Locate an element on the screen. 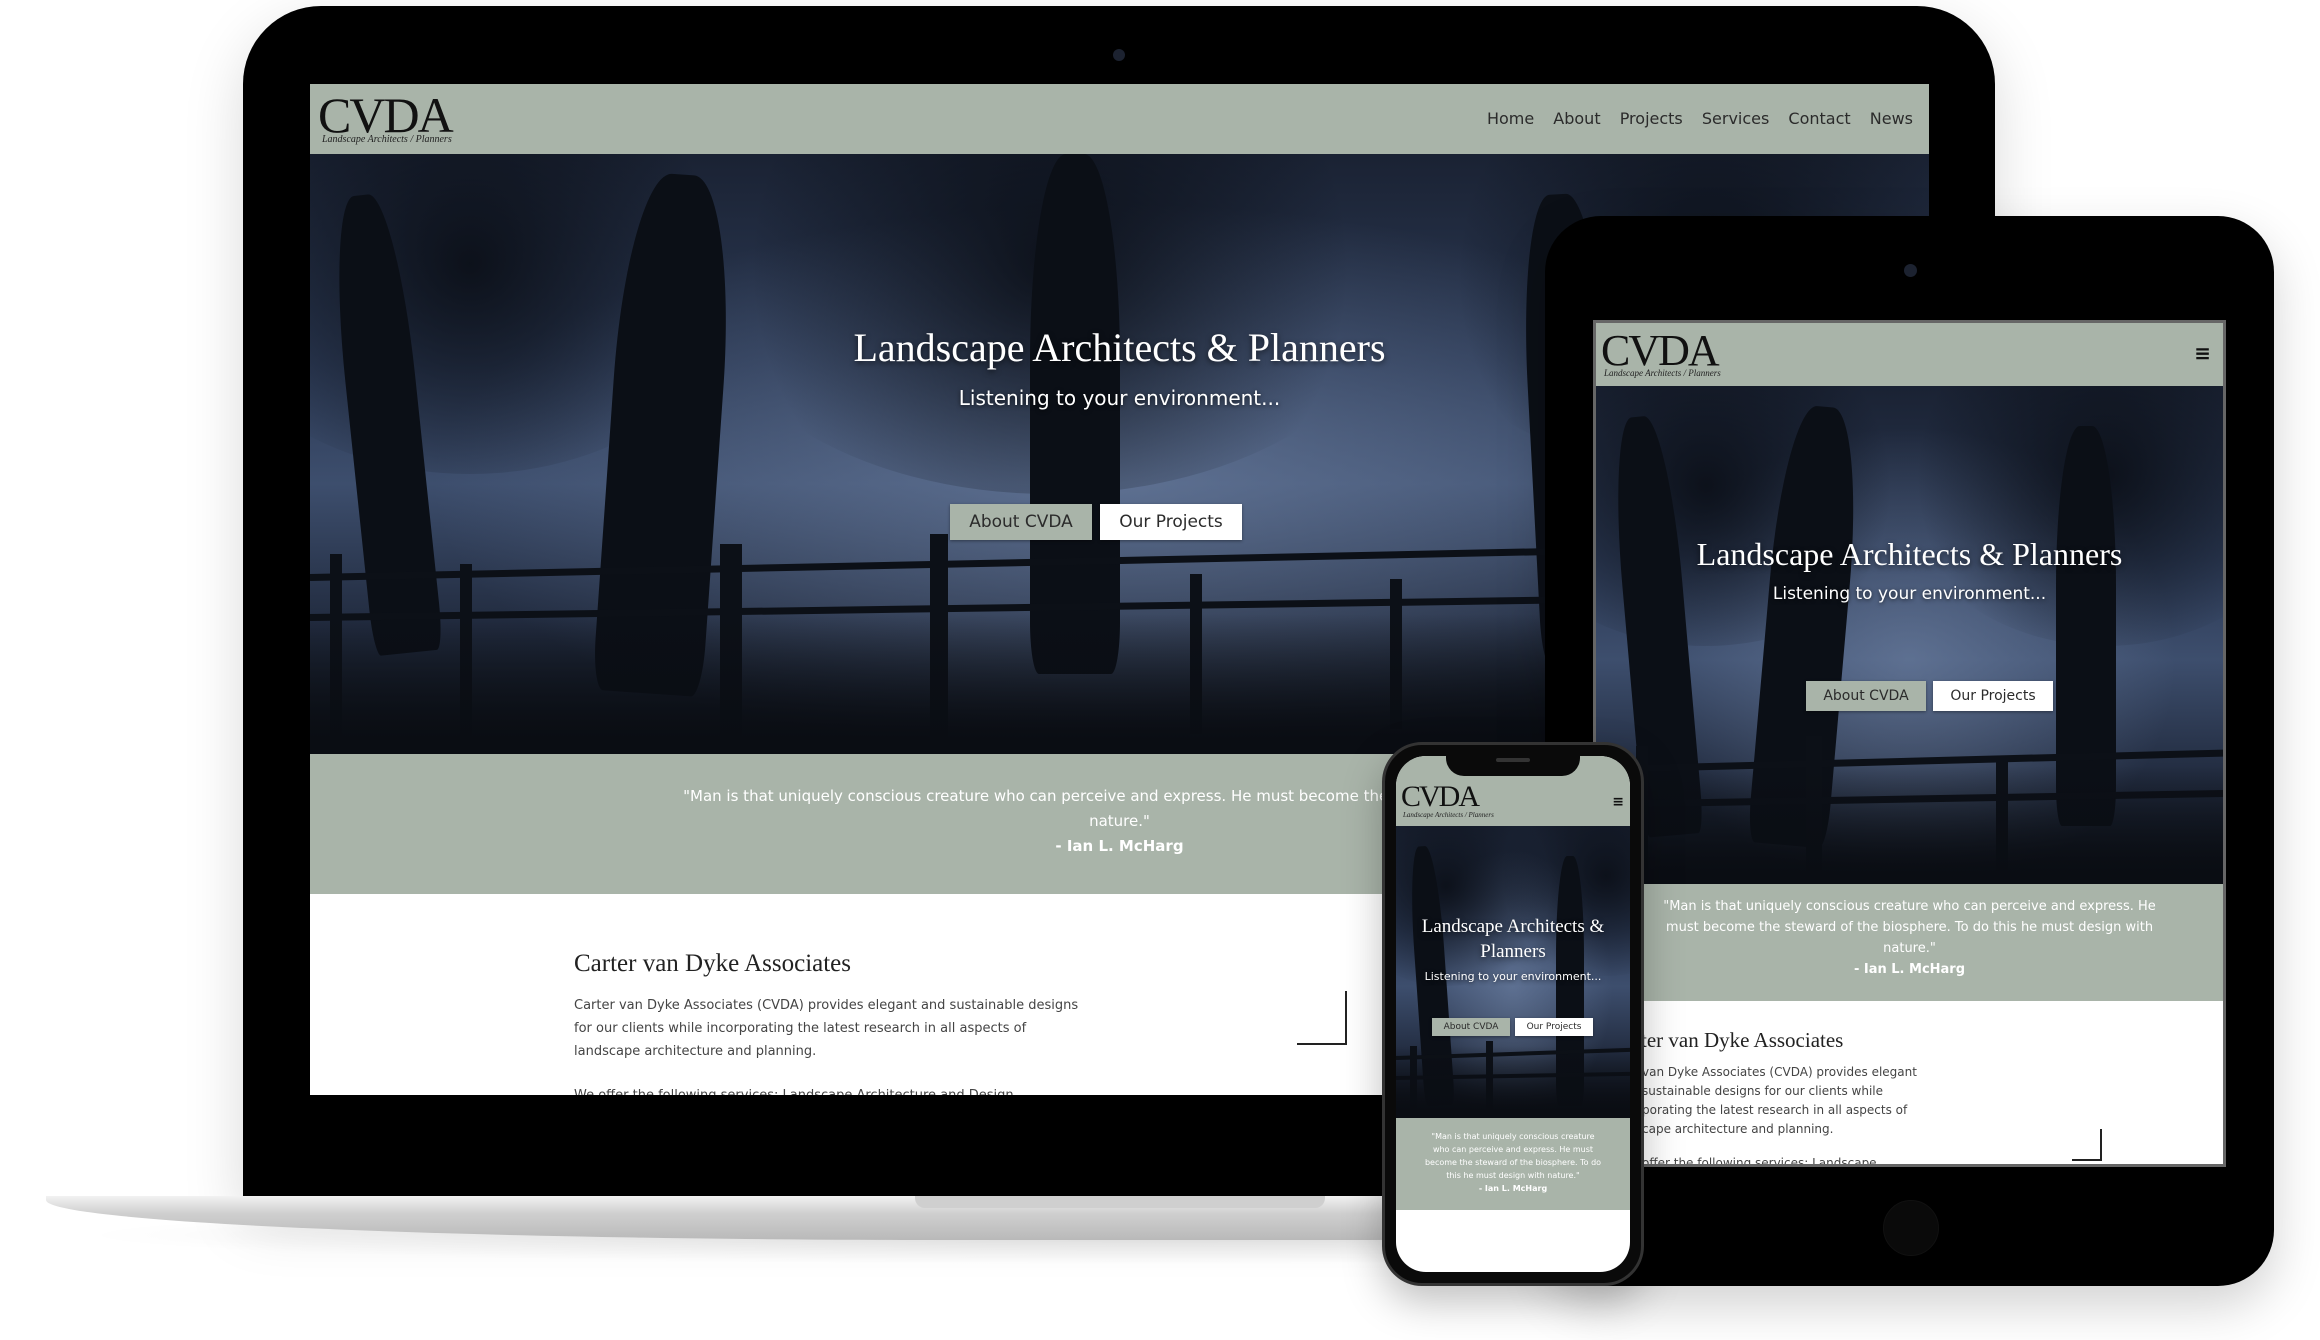  nav-contact: Contact is located at coordinates (1819, 118).